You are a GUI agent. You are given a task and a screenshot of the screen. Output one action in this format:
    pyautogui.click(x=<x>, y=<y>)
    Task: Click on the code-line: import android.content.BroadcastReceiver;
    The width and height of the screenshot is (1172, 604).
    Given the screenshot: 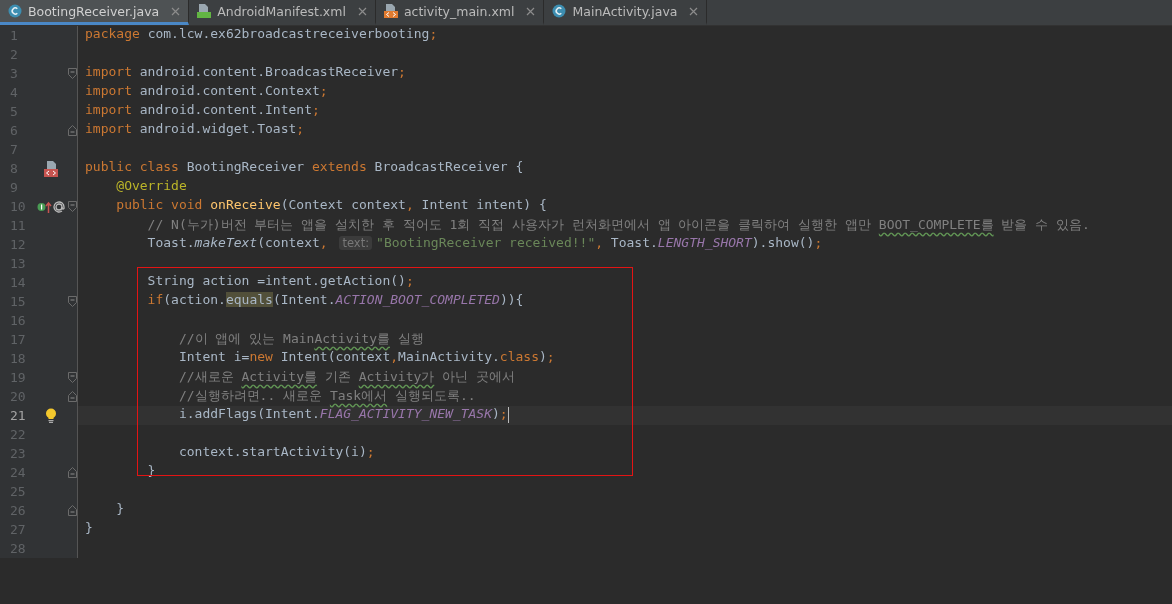 What is the action you would take?
    pyautogui.click(x=245, y=72)
    